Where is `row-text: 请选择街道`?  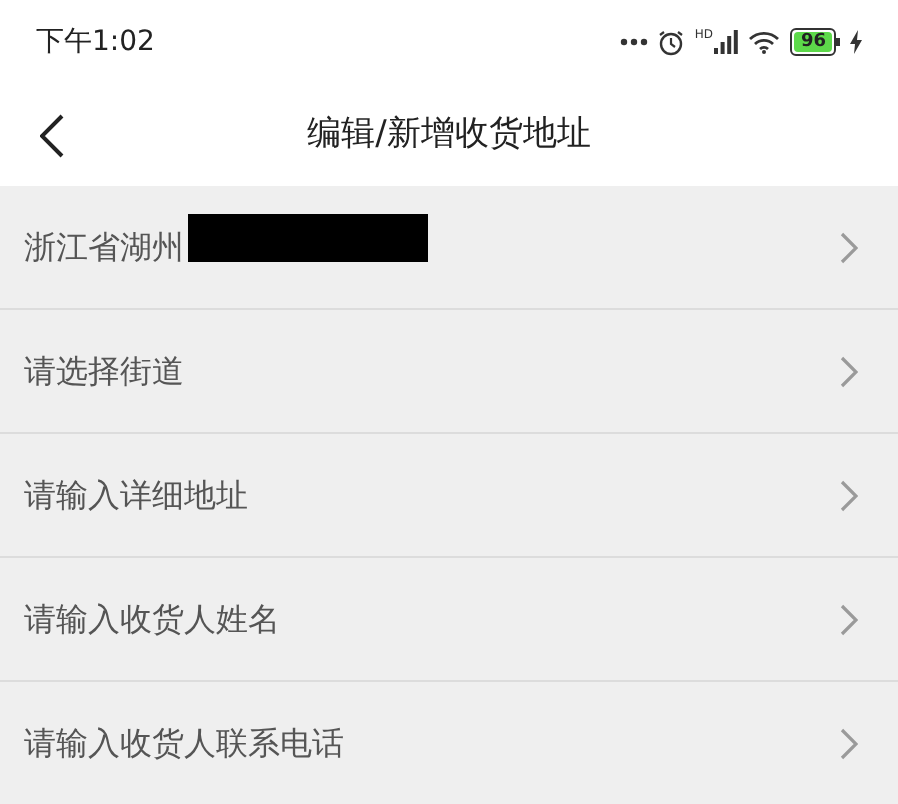
row-text: 请选择街道 is located at coordinates (104, 371).